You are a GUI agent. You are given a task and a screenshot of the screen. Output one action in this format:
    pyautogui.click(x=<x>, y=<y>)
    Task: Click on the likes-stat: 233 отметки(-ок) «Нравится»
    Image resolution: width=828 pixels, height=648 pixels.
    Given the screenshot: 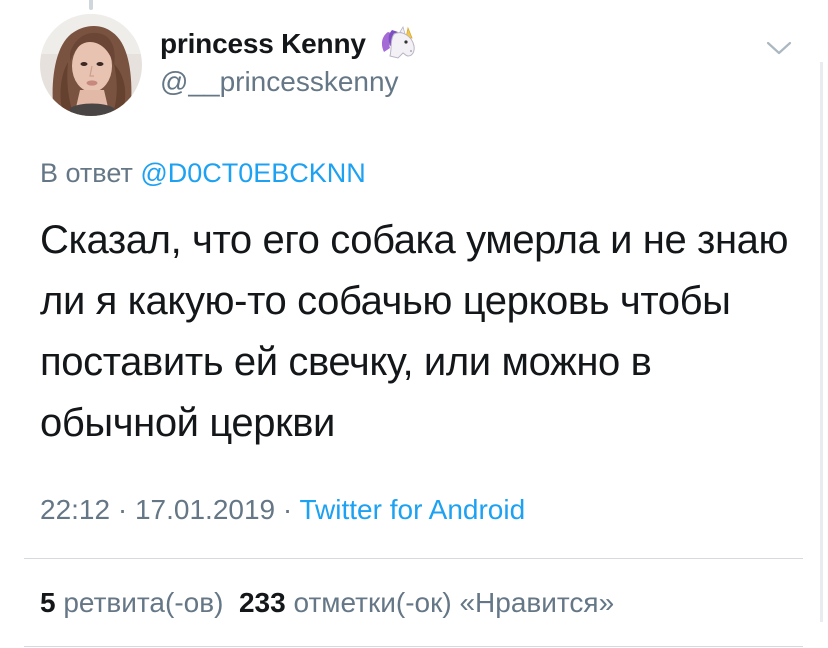 What is the action you would take?
    pyautogui.click(x=426, y=602)
    